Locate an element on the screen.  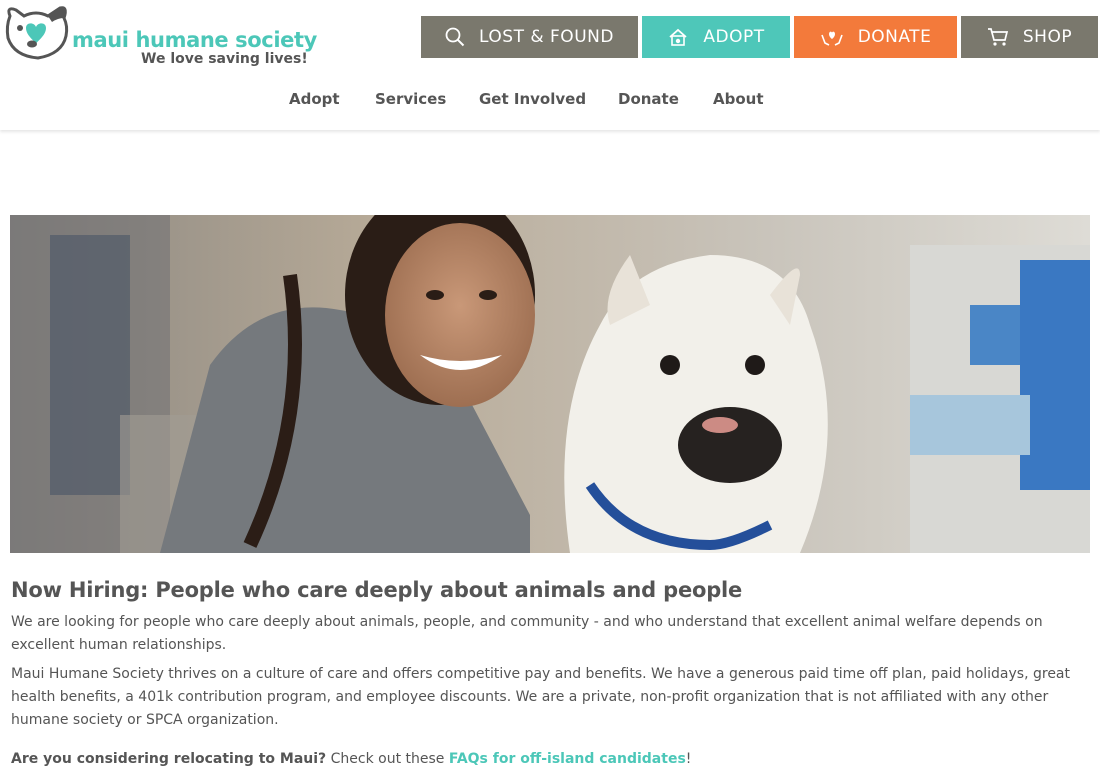
main-nav: Adopt Services Get Involved Donate About is located at coordinates (550, 100).